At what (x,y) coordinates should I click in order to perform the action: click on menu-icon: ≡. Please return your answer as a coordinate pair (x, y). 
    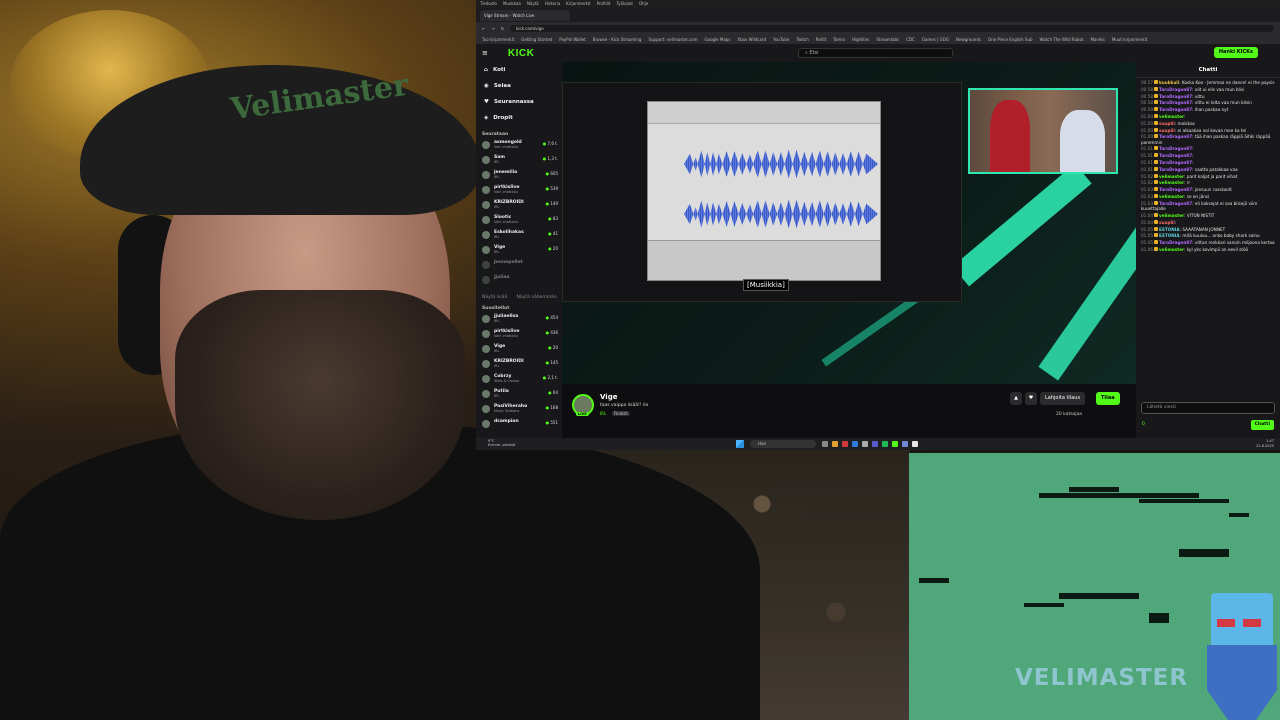
    Looking at the image, I should click on (485, 53).